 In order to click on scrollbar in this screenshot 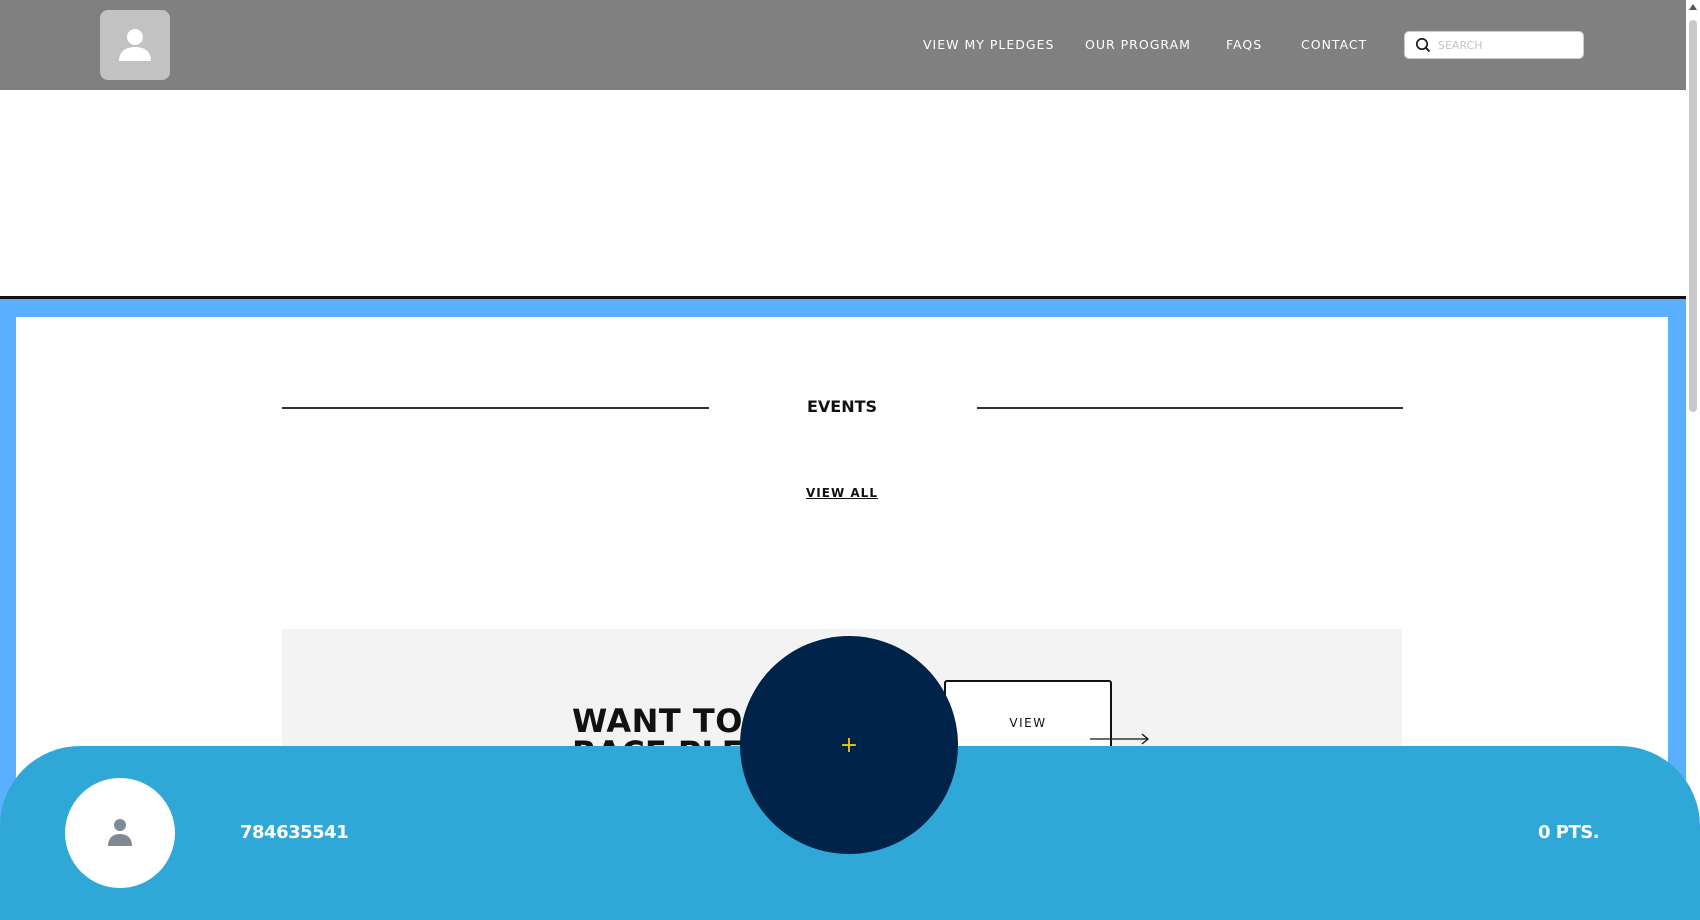, I will do `click(1693, 460)`.